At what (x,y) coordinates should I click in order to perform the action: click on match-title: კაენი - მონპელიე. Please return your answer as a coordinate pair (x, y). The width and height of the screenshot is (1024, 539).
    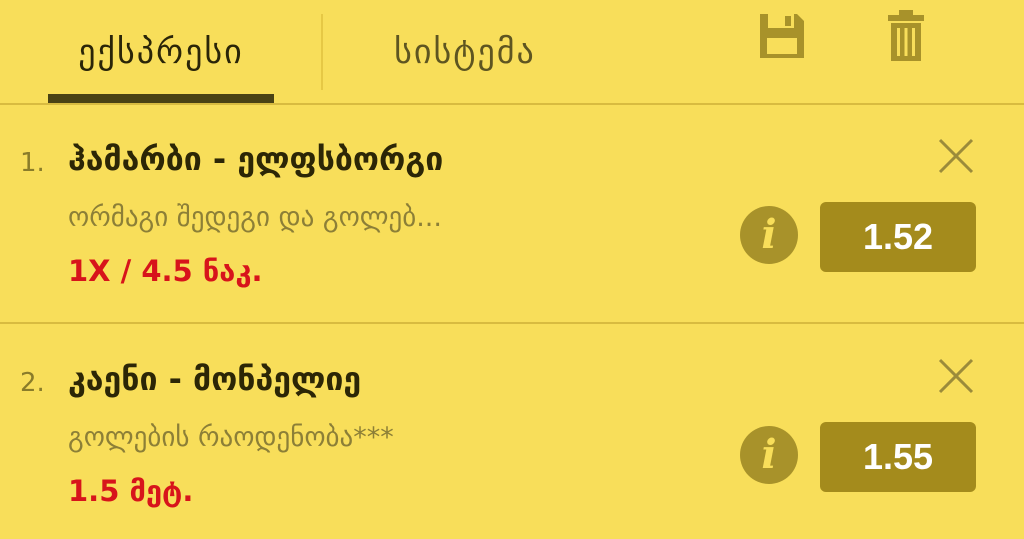
    Looking at the image, I should click on (215, 379).